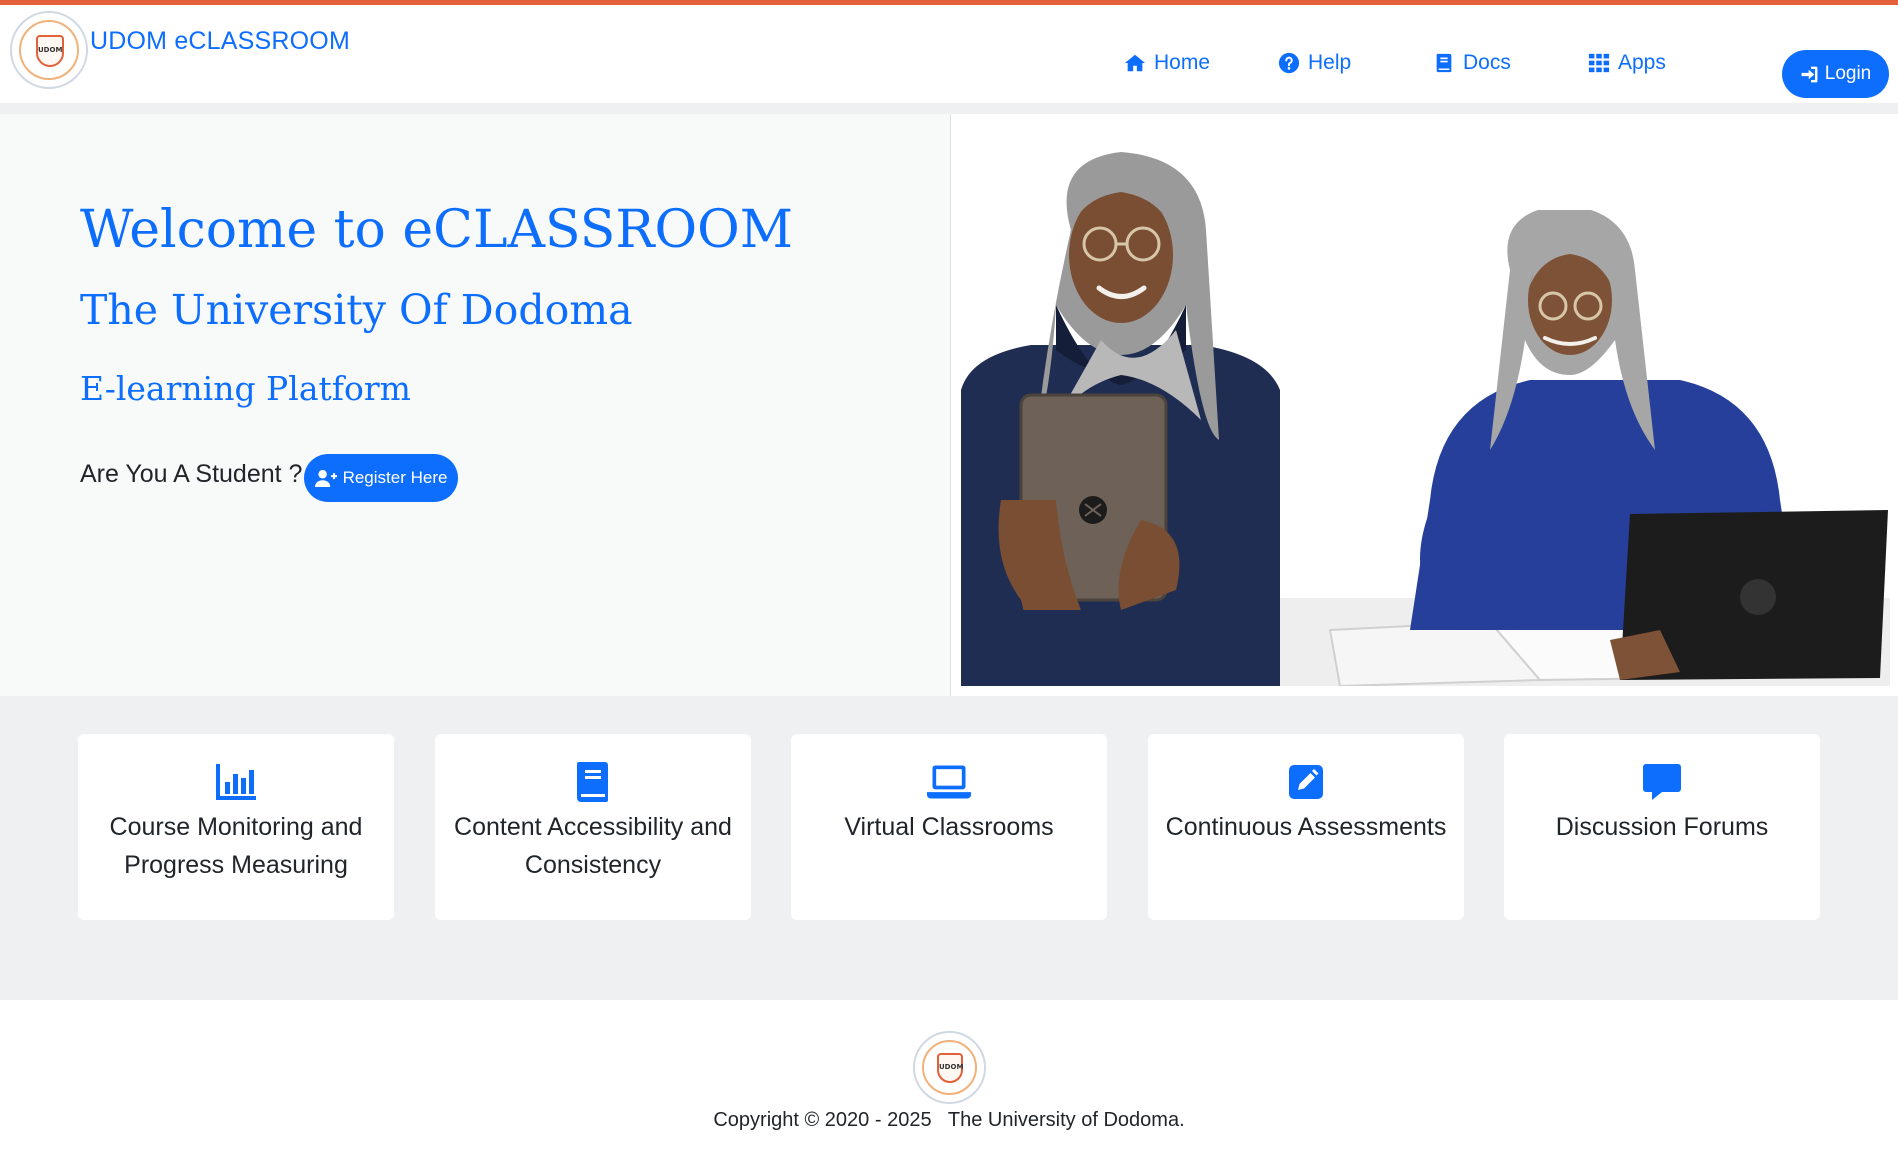  I want to click on student-at-desk-photo, so click(1585, 448).